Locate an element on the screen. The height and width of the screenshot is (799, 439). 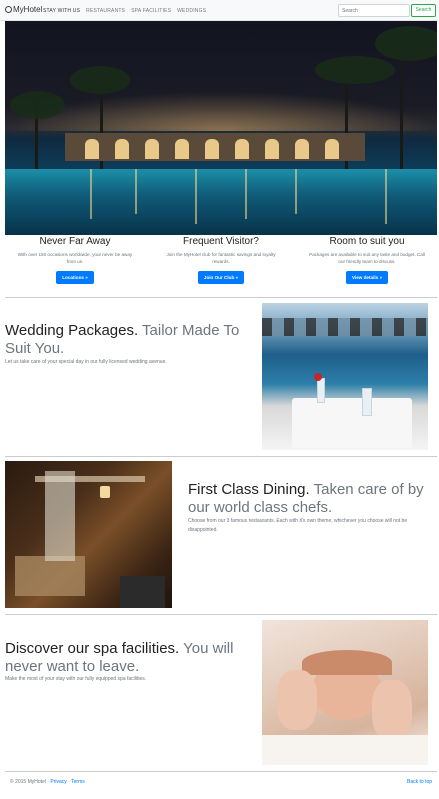
terms-link: Terms is located at coordinates (78, 782).